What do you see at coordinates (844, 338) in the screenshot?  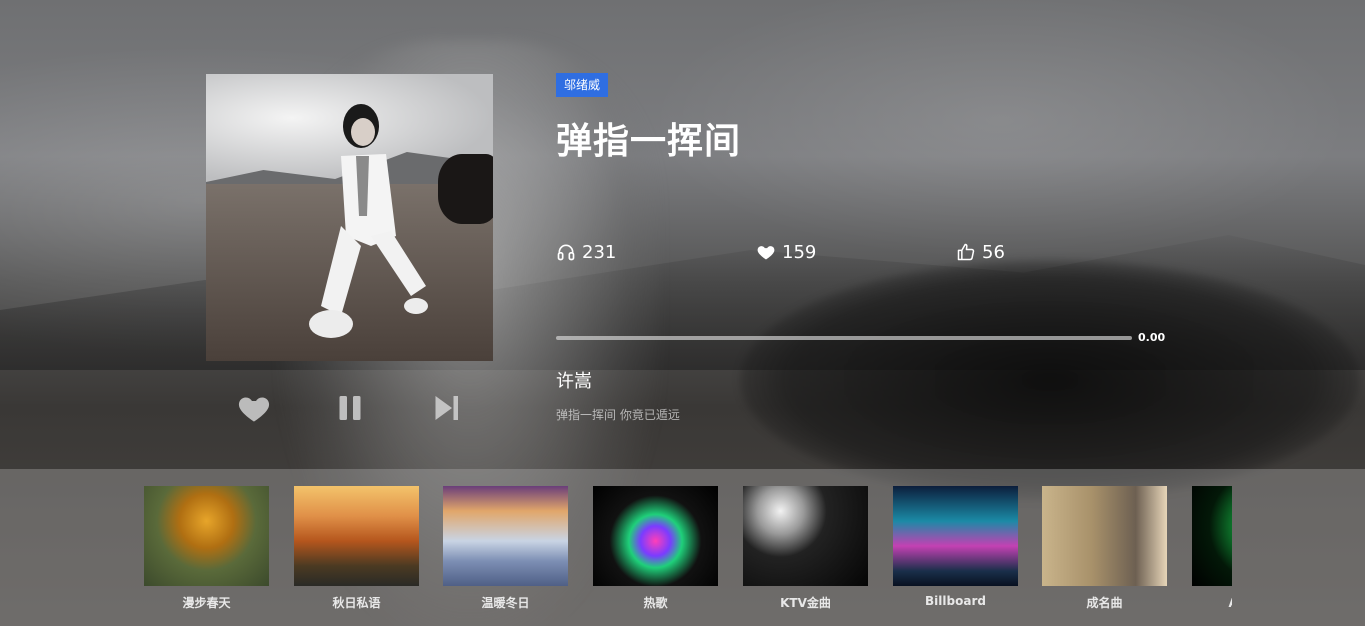 I see `progress-bar` at bounding box center [844, 338].